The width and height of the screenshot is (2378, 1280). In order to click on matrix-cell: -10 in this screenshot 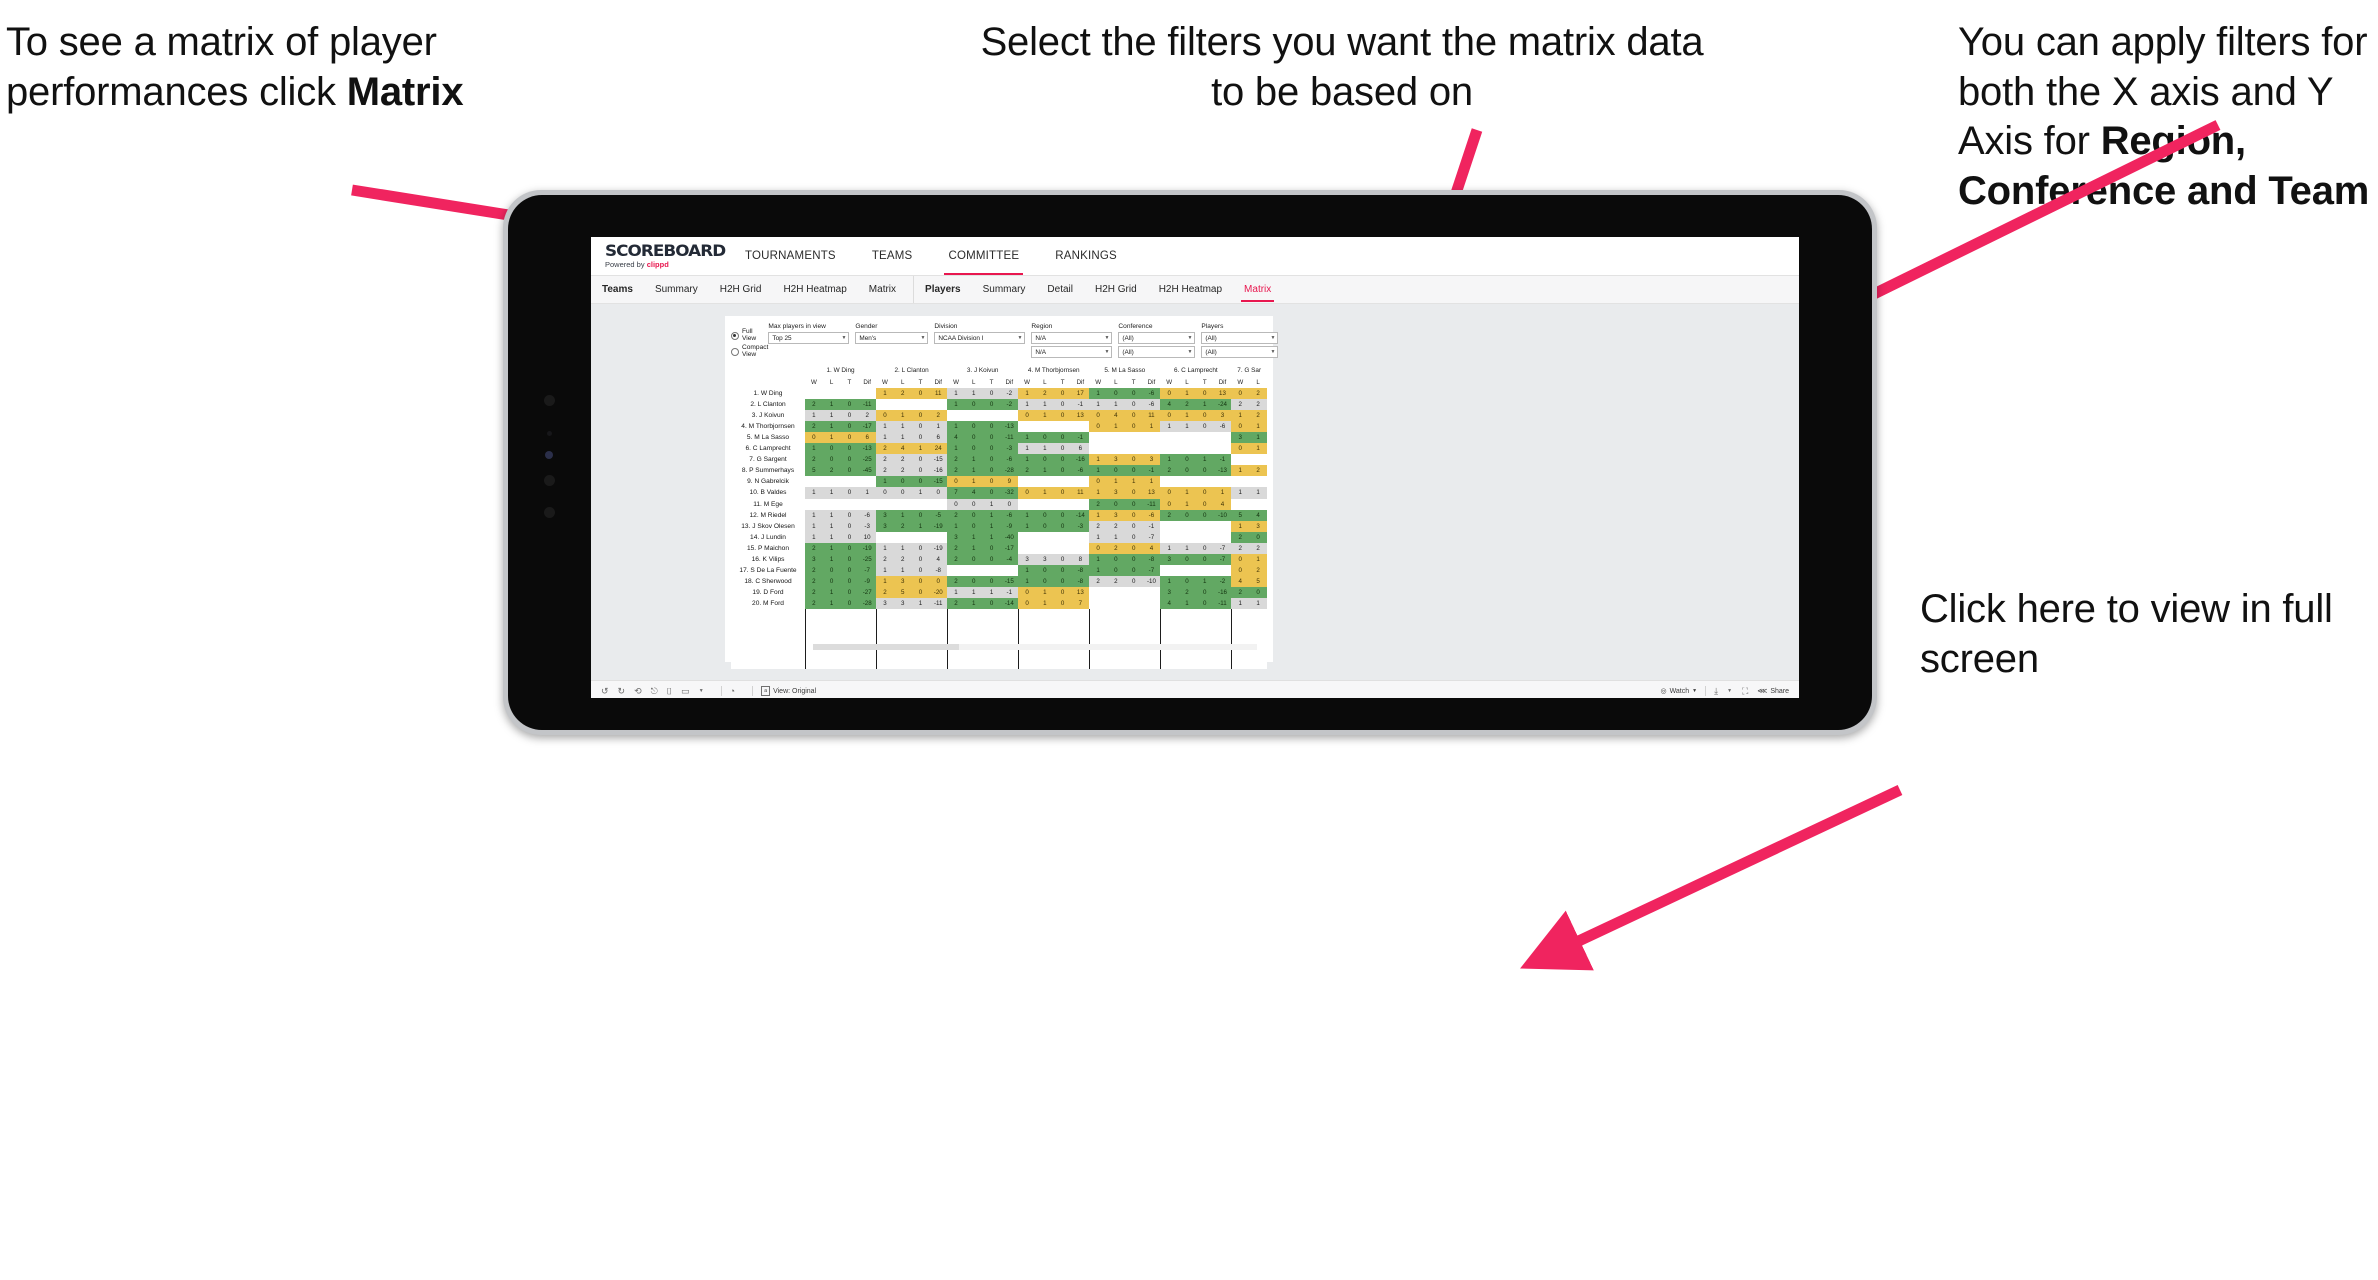, I will do `click(1151, 582)`.